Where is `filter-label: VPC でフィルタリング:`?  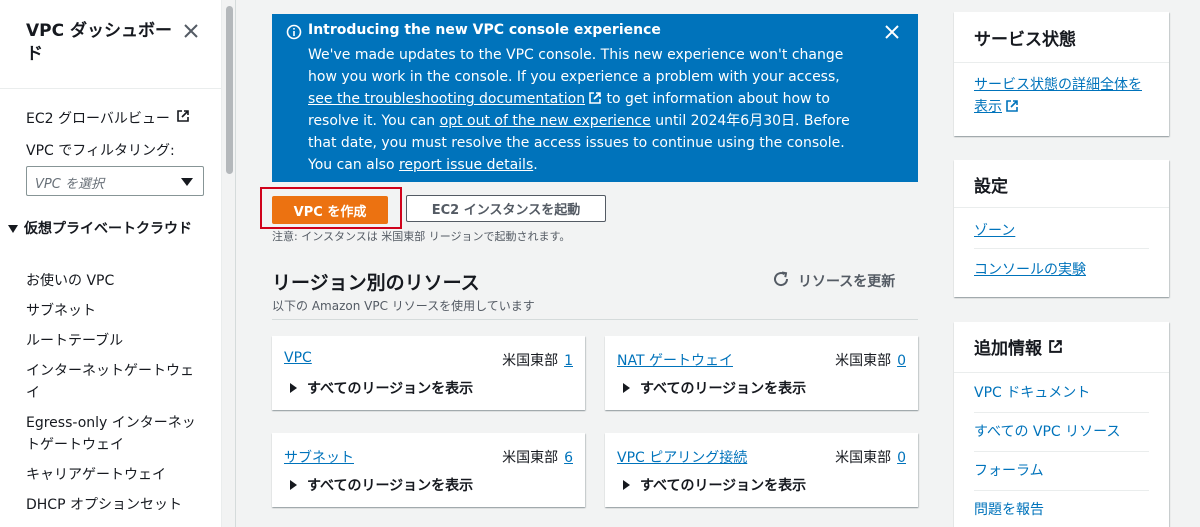
filter-label: VPC でフィルタリング: is located at coordinates (100, 151).